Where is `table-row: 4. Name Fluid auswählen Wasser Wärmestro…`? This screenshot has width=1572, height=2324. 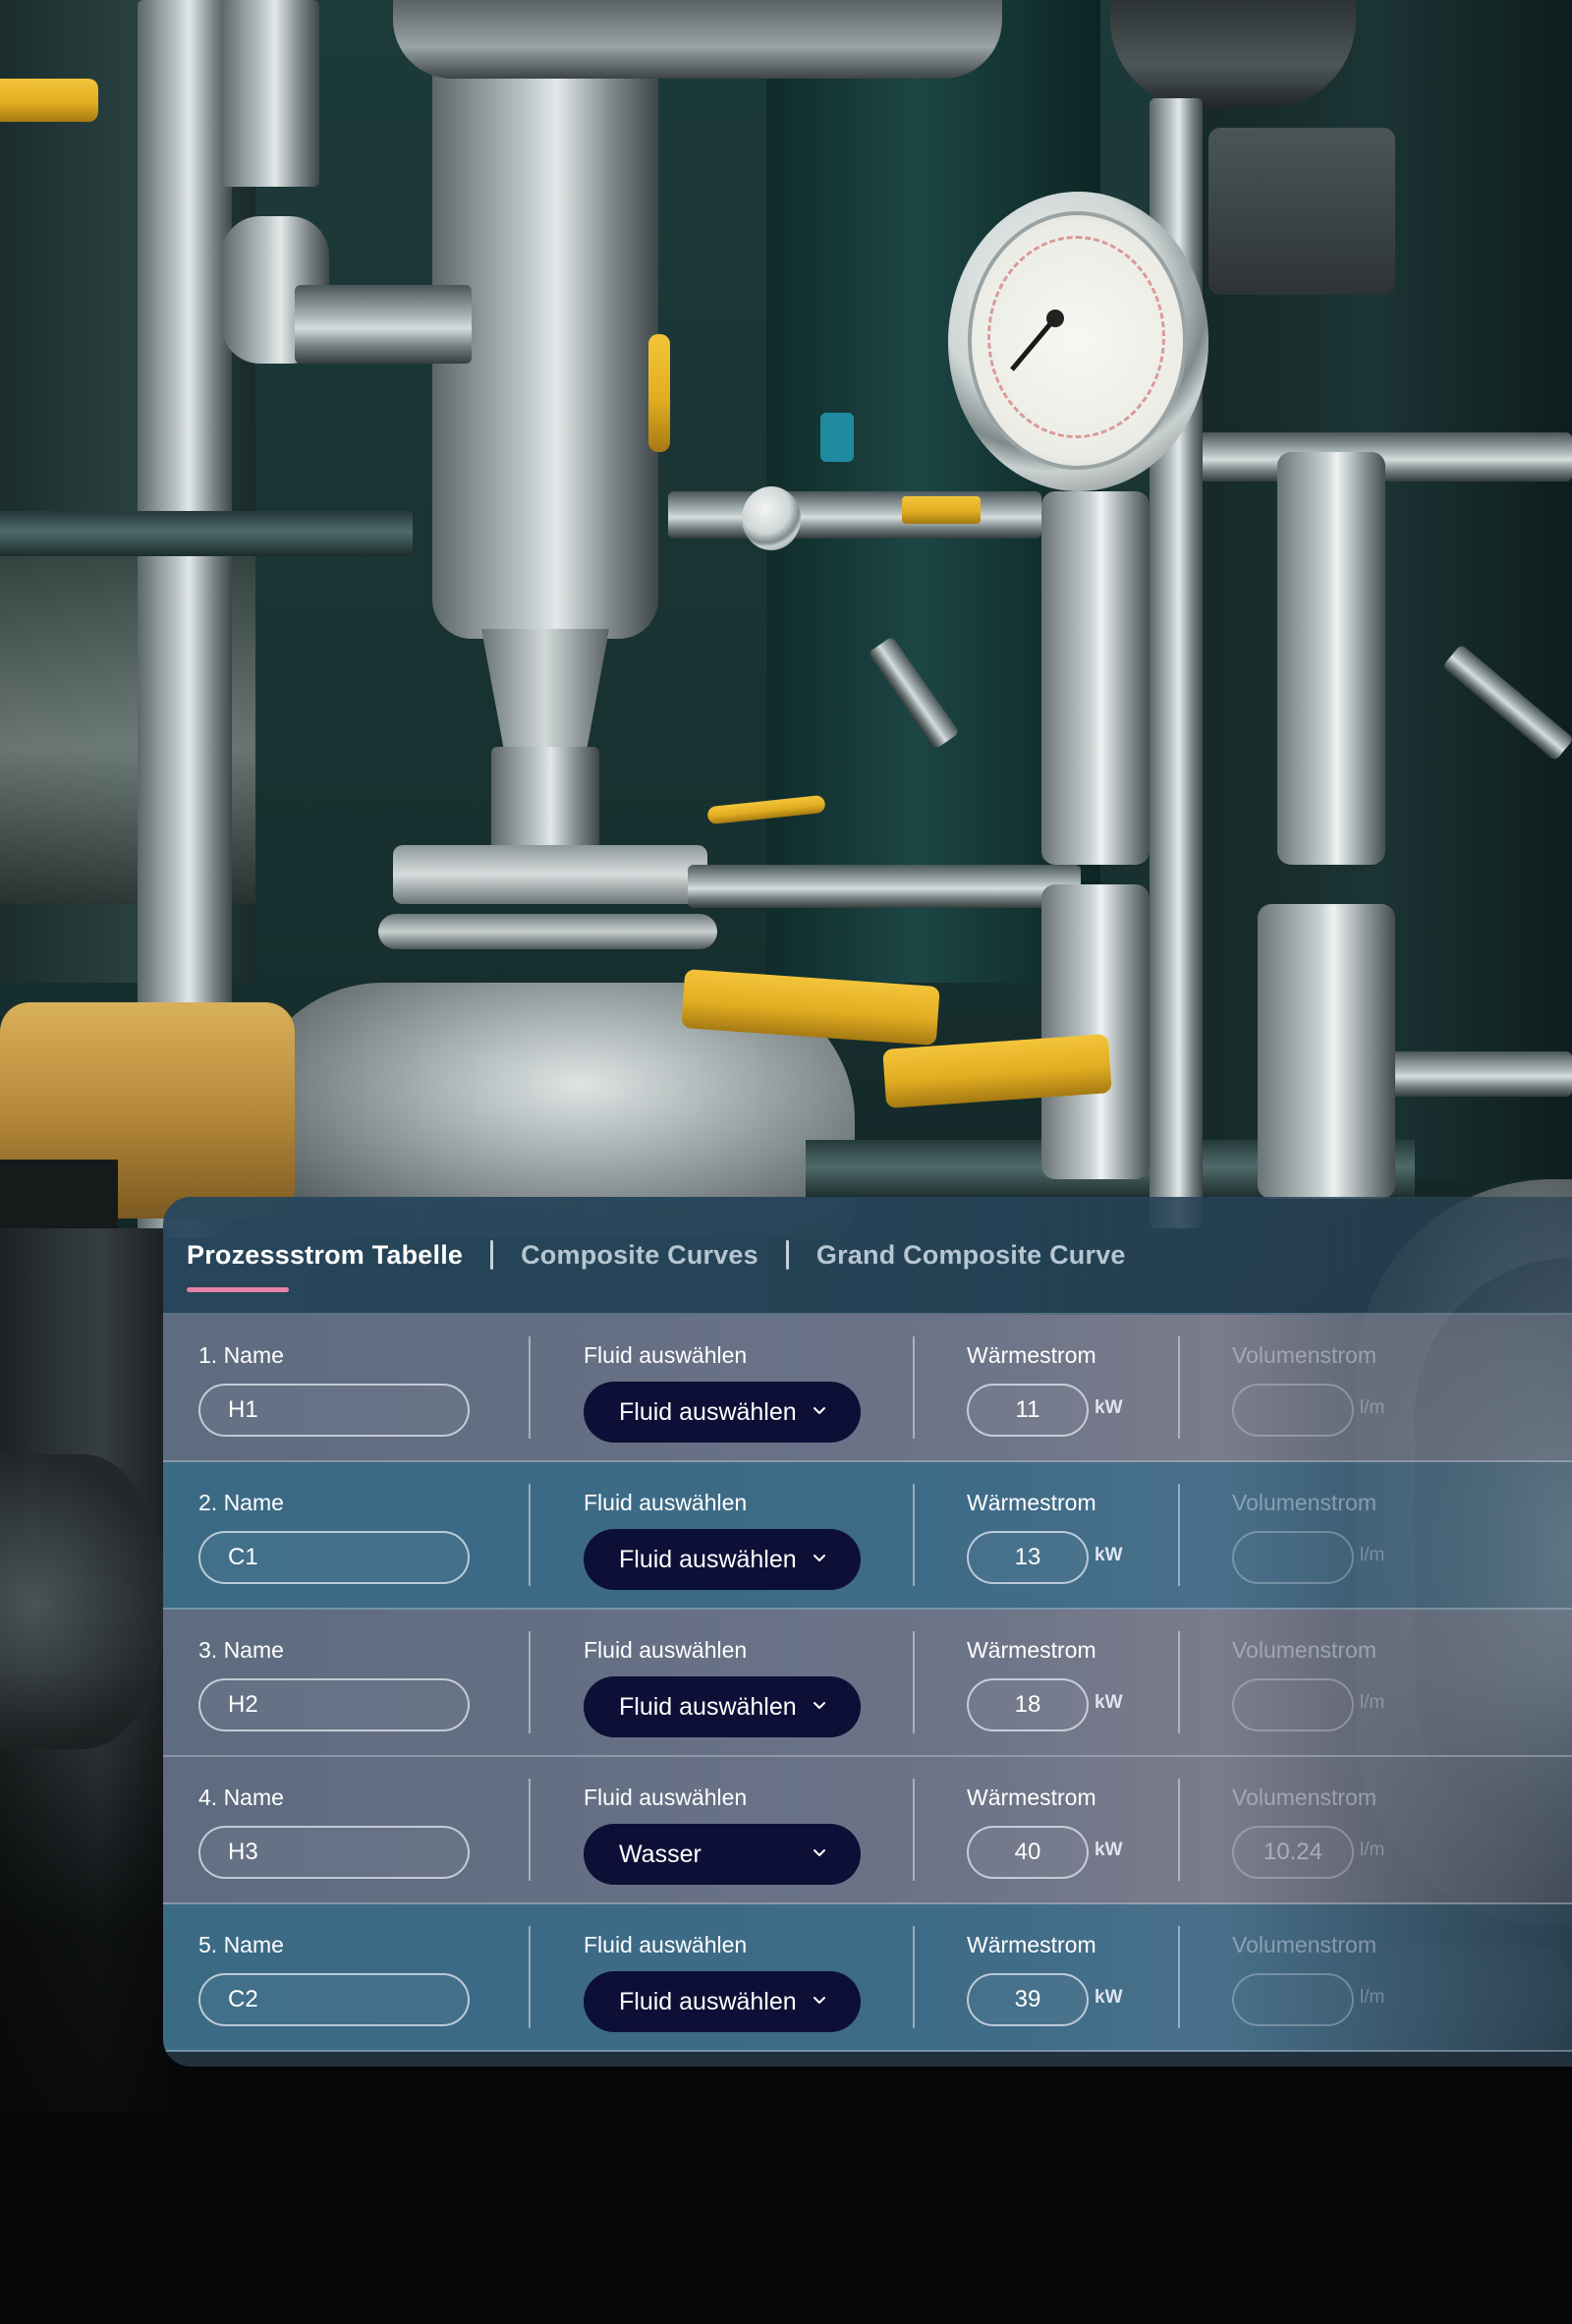
table-row: 4. Name Fluid auswählen Wasser Wärmestro… is located at coordinates (867, 1830).